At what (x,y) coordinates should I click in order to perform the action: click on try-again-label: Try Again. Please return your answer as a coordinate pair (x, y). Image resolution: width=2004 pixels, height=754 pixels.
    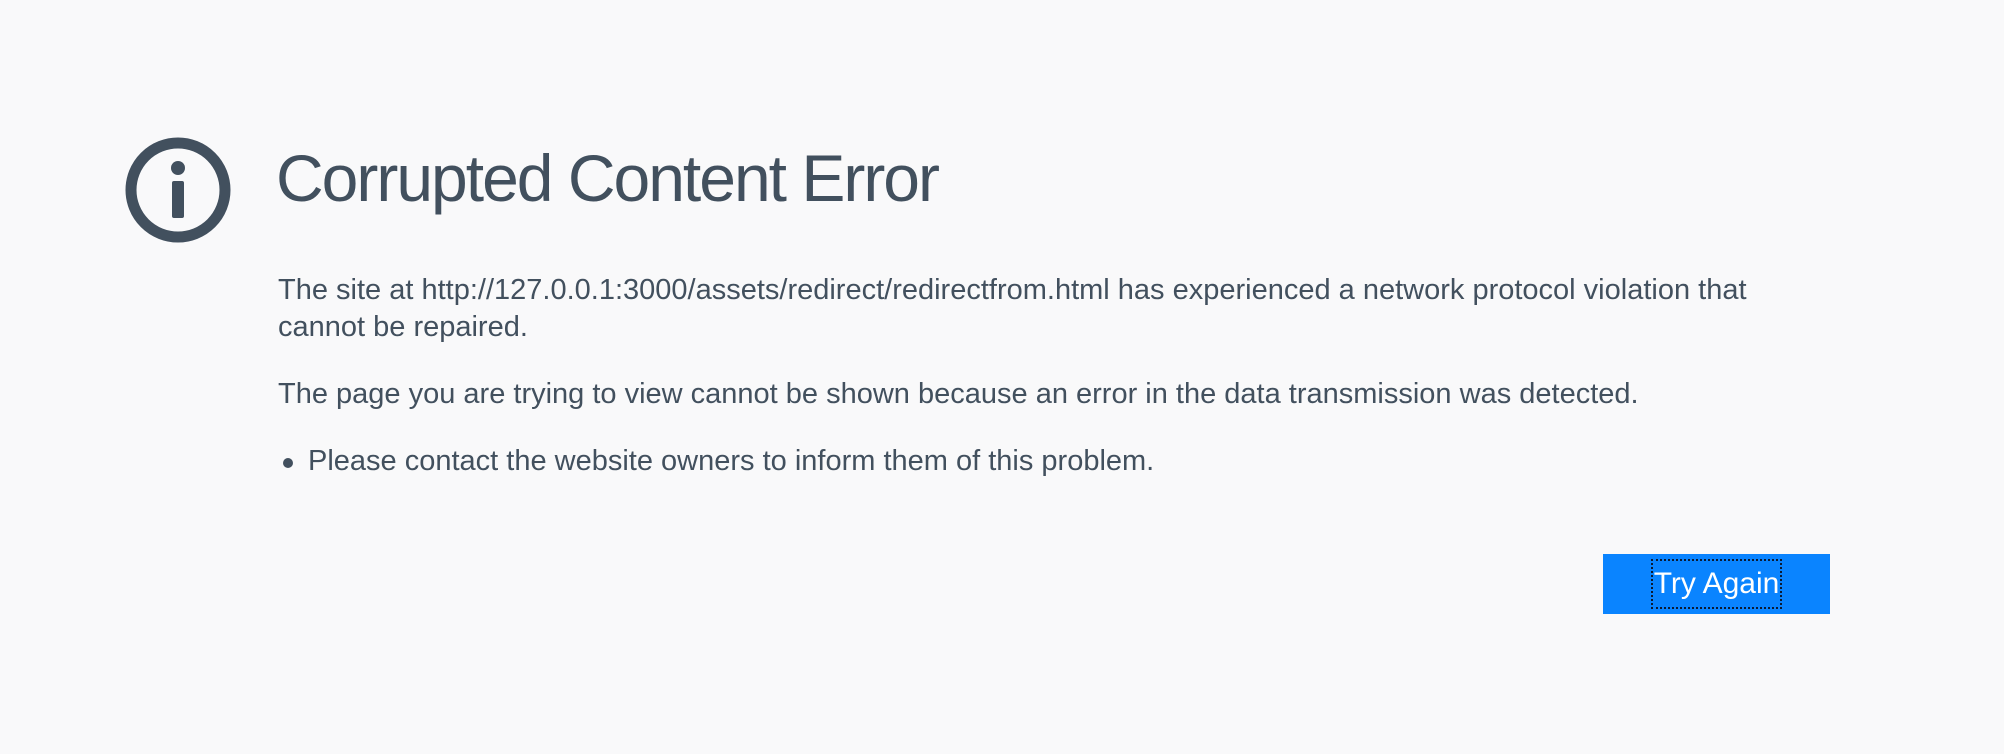
    Looking at the image, I should click on (1716, 584).